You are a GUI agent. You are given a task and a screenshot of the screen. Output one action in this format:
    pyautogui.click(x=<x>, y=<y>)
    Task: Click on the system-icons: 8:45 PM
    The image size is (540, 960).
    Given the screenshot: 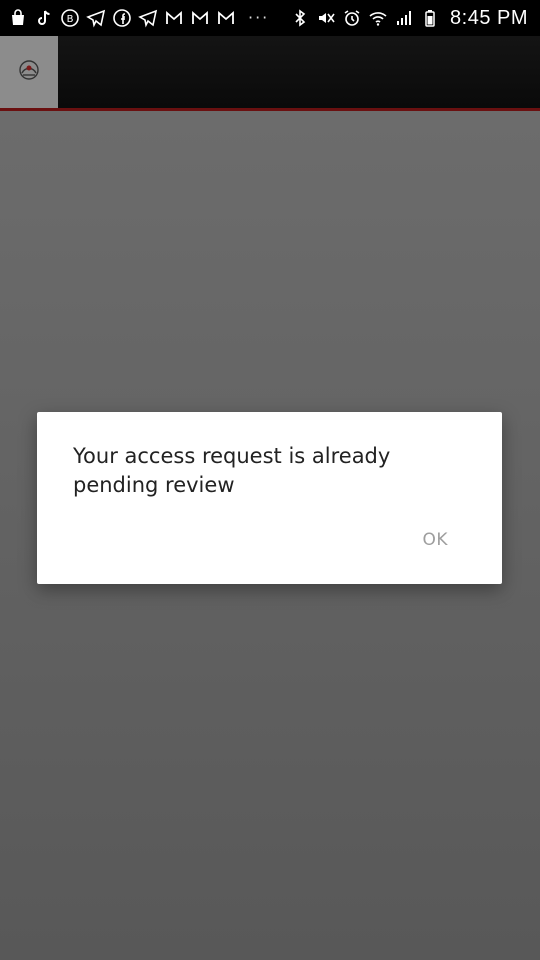 What is the action you would take?
    pyautogui.click(x=409, y=18)
    